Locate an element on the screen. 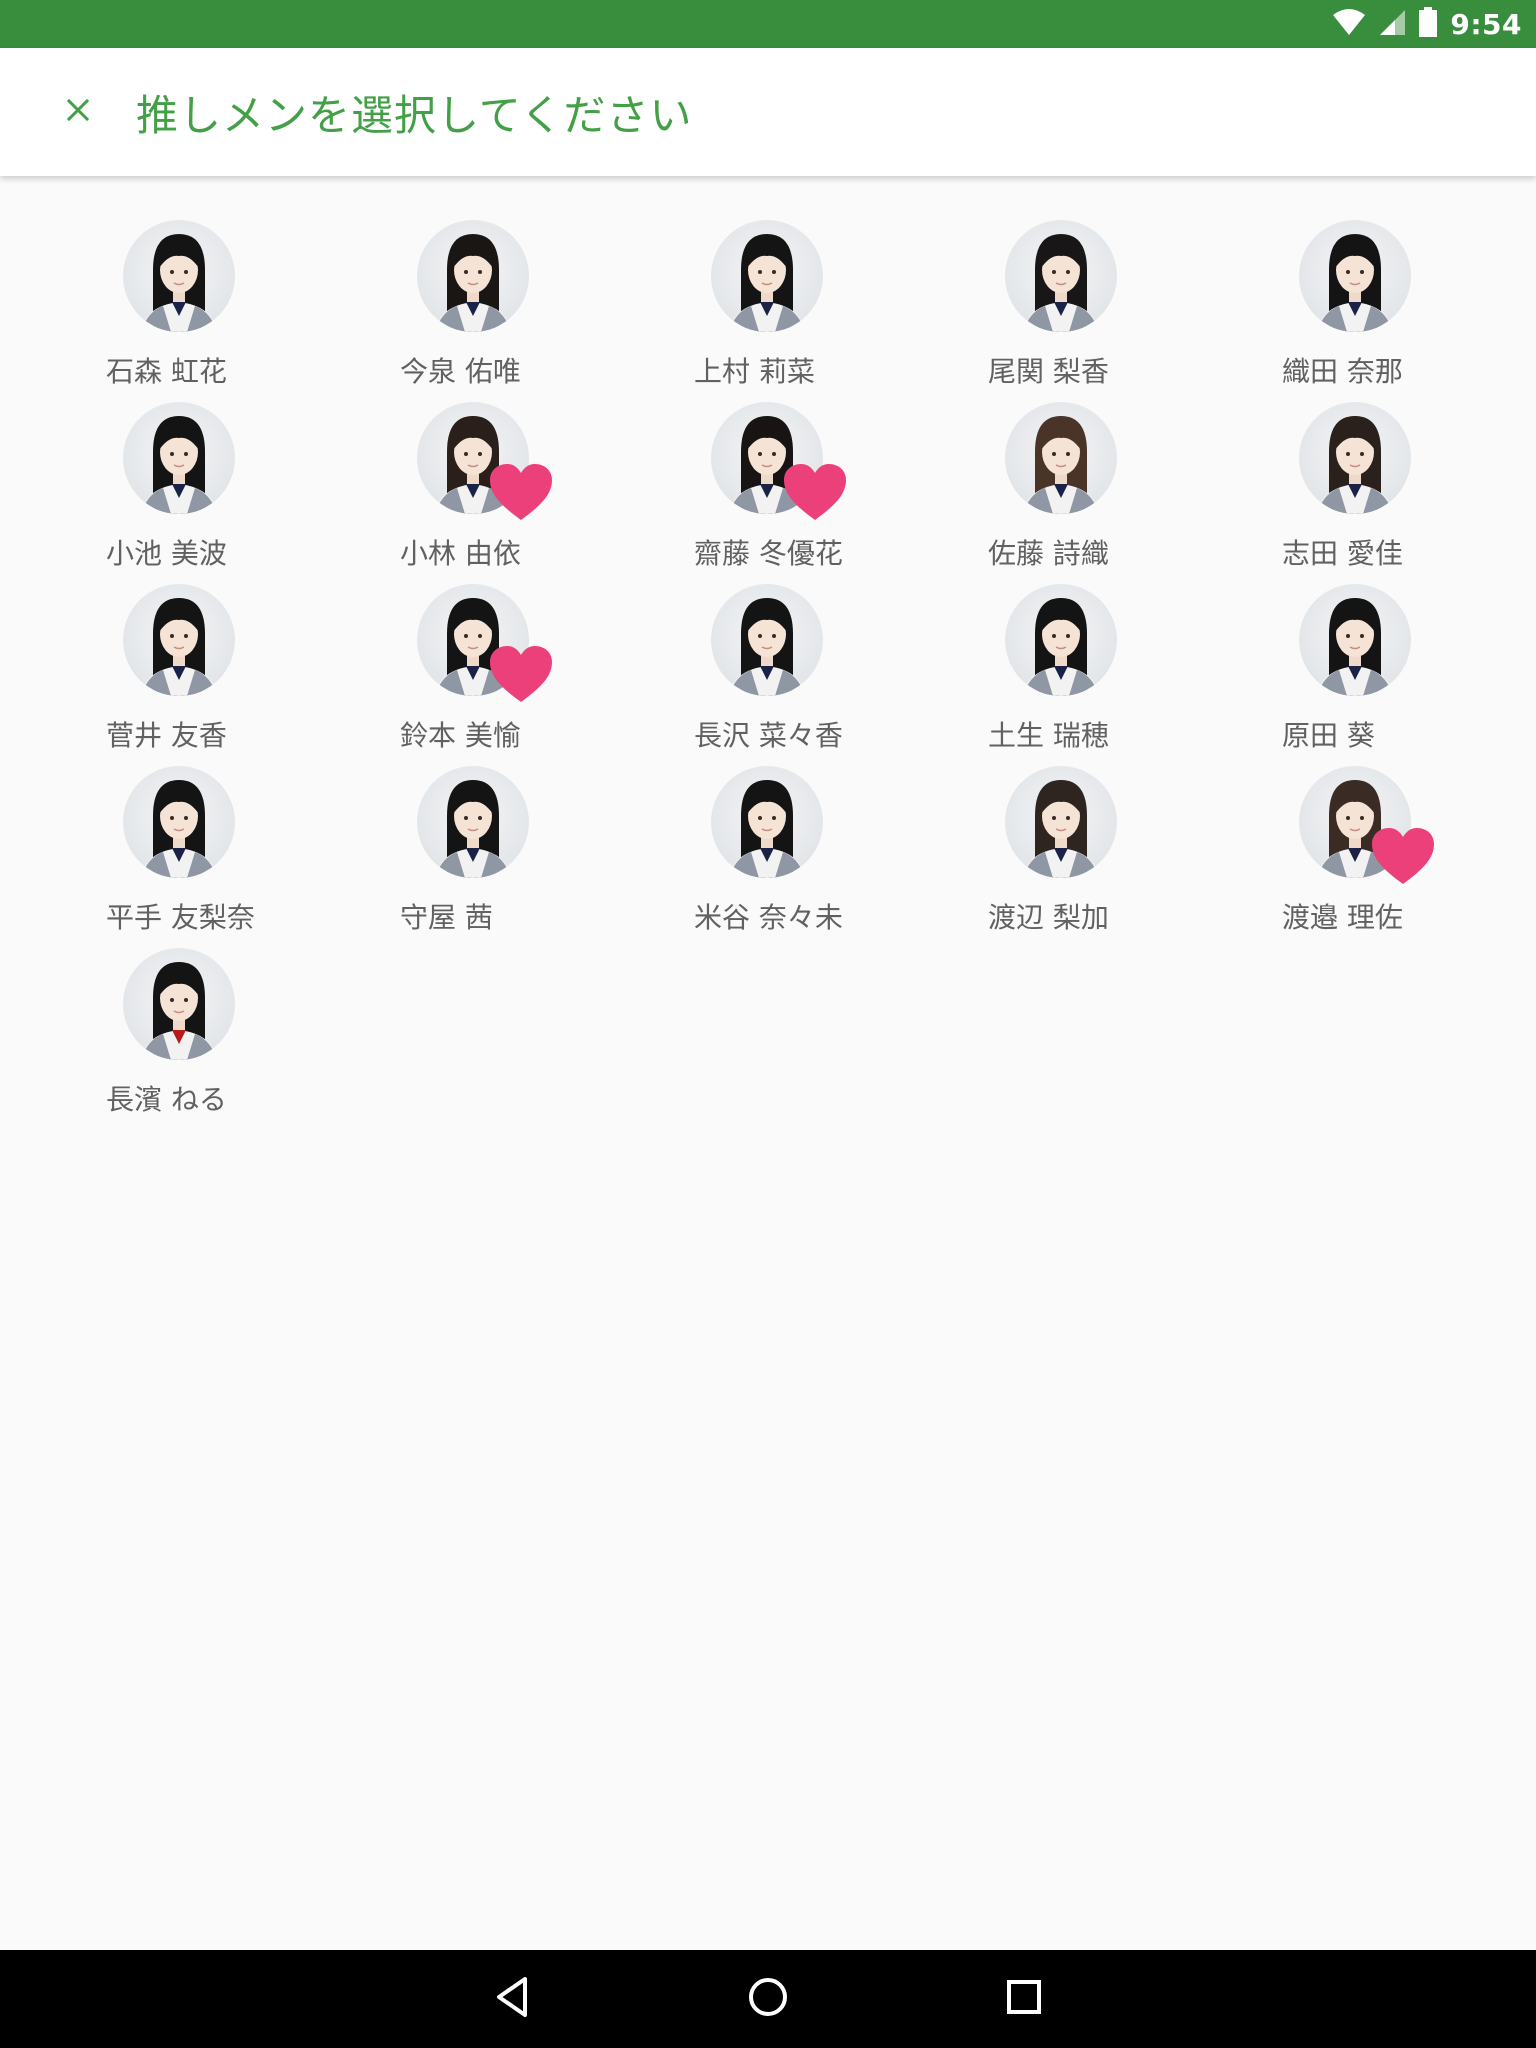  member-item: 小林 由依 is located at coordinates (487, 493).